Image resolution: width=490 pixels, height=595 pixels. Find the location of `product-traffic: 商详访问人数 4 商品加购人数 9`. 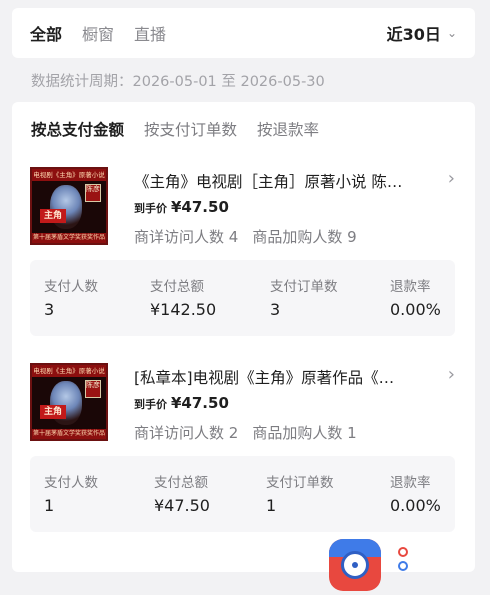

product-traffic: 商详访问人数 4 商品加购人数 9 is located at coordinates (245, 236).